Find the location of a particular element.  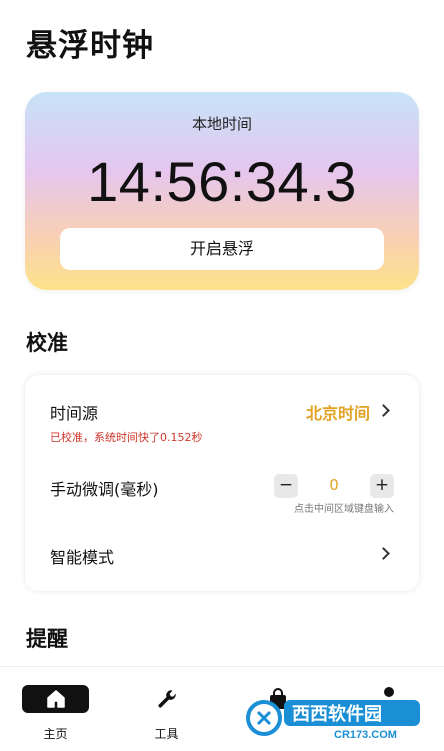

home-icon is located at coordinates (56, 701).